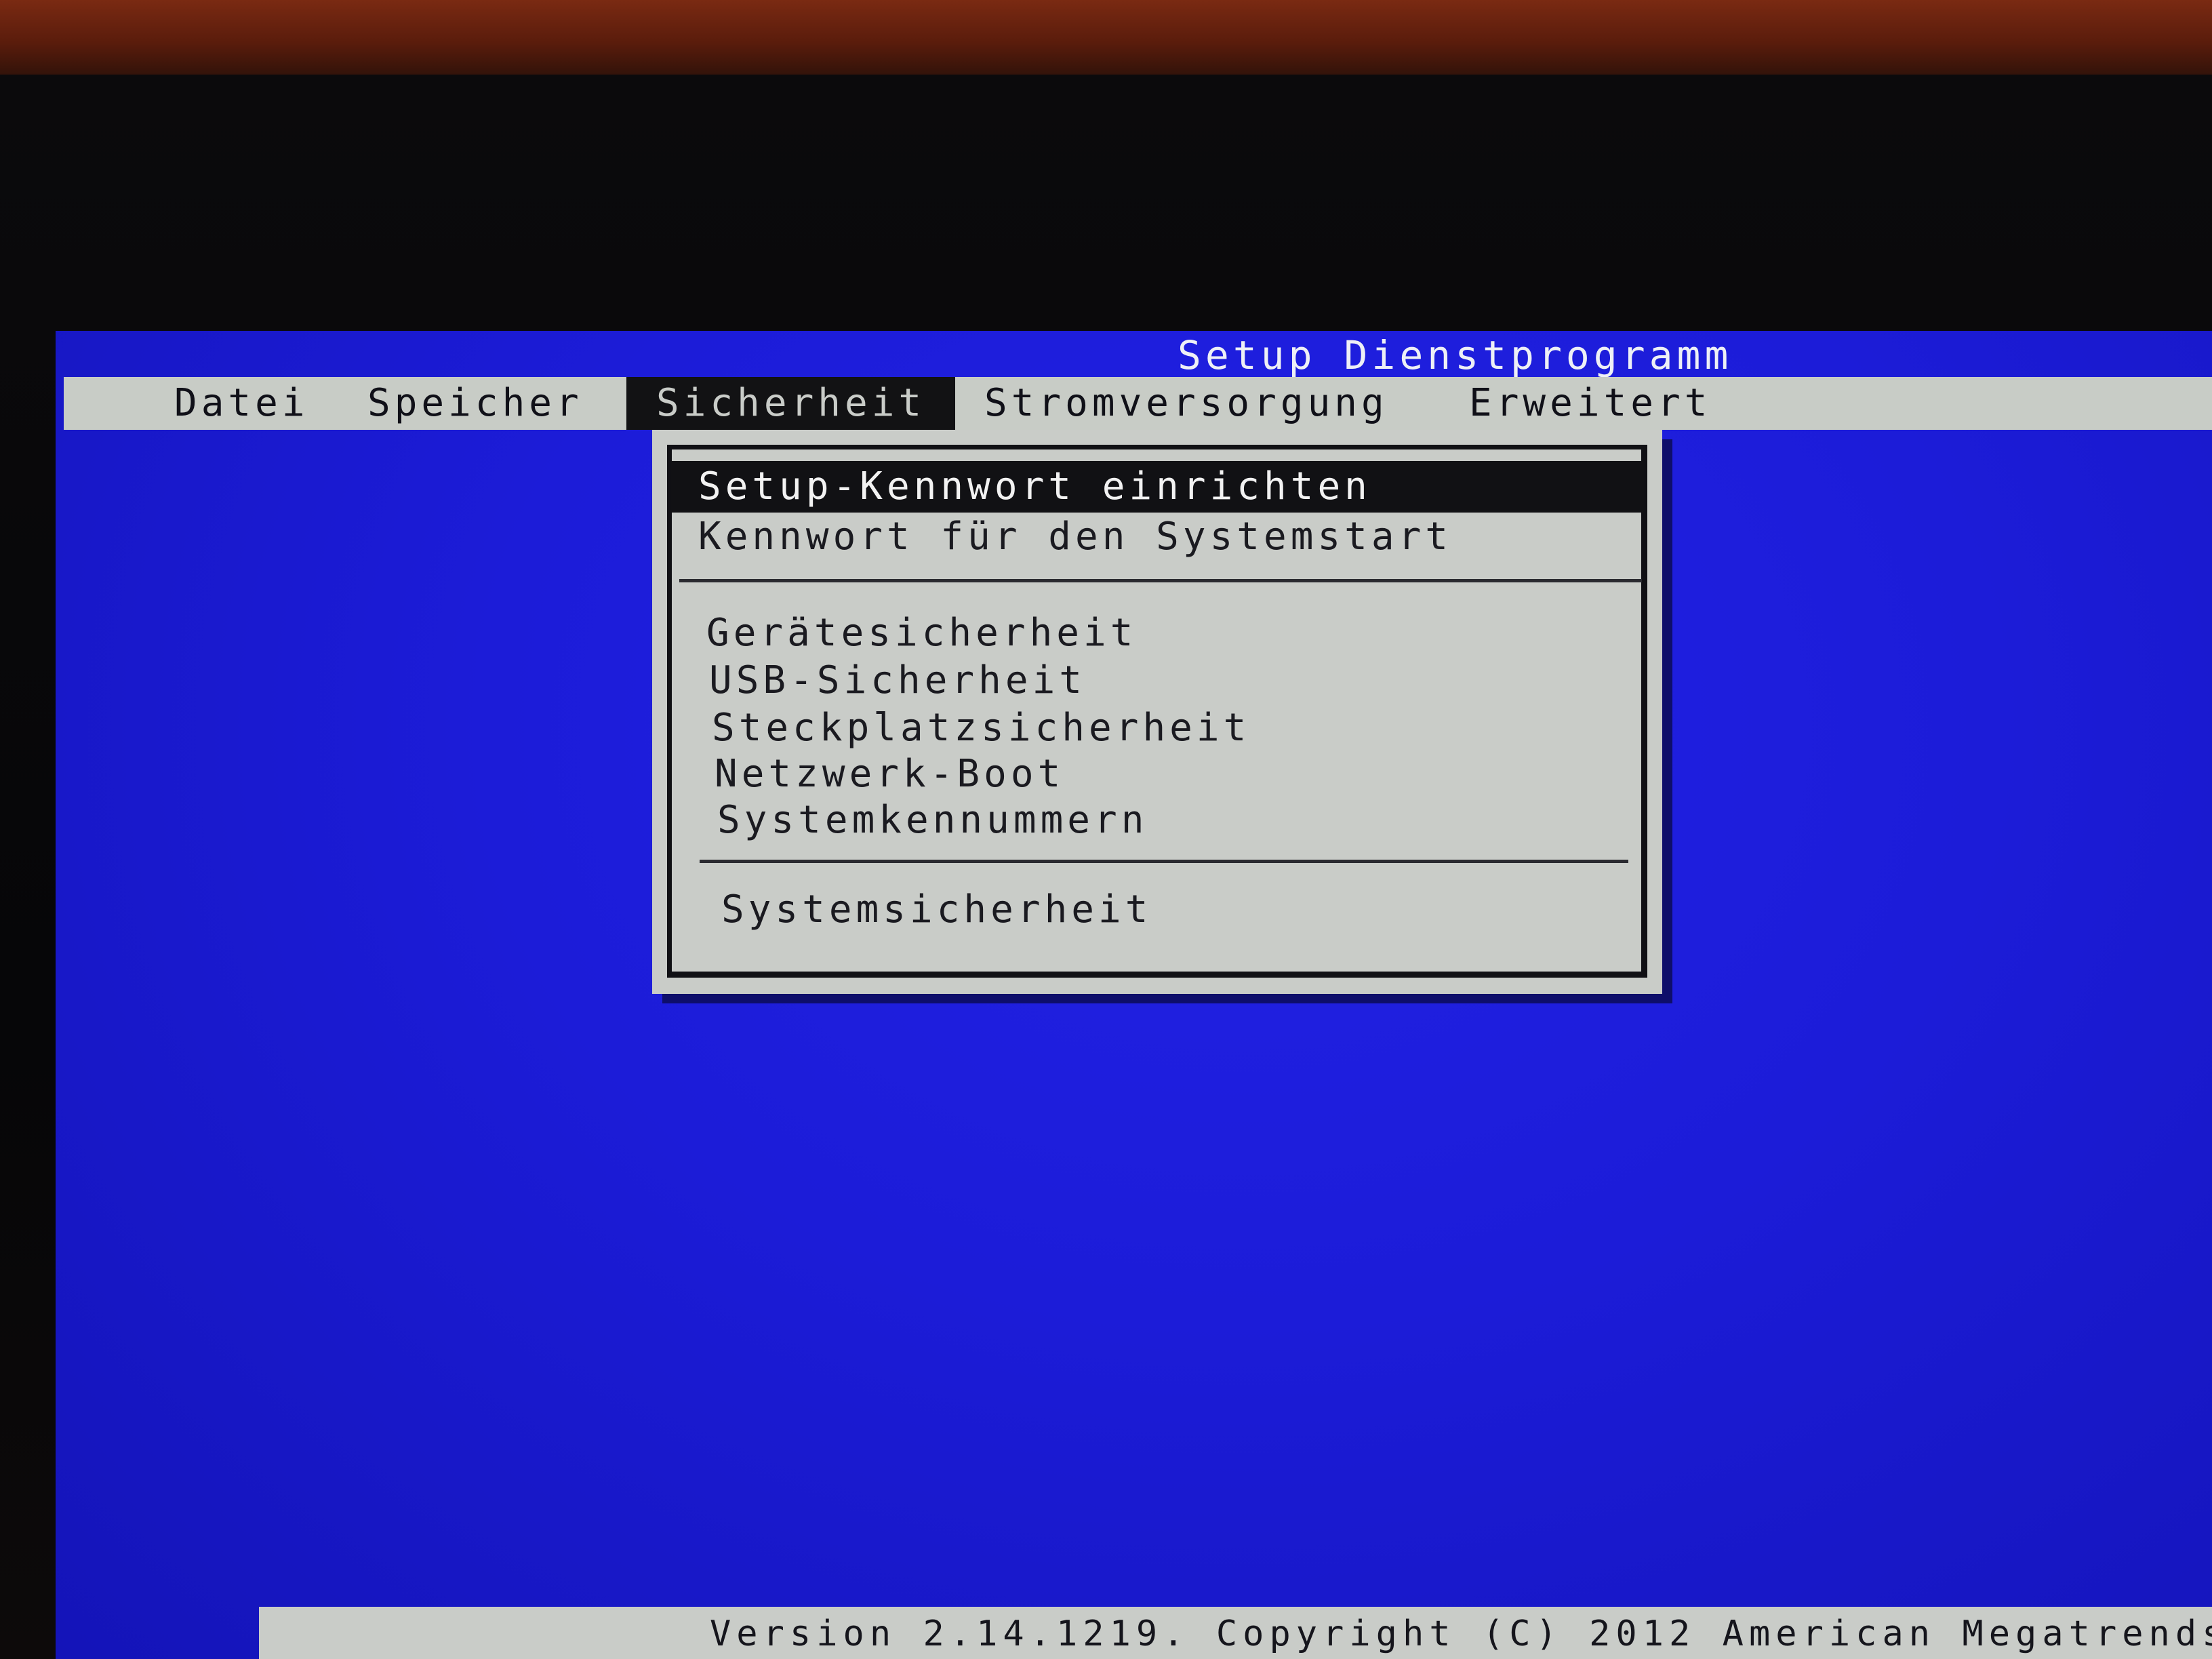 This screenshot has width=2212, height=1659. Describe the element at coordinates (1134, 354) in the screenshot. I see `title-bar: Setup Dienstprogramm` at that location.